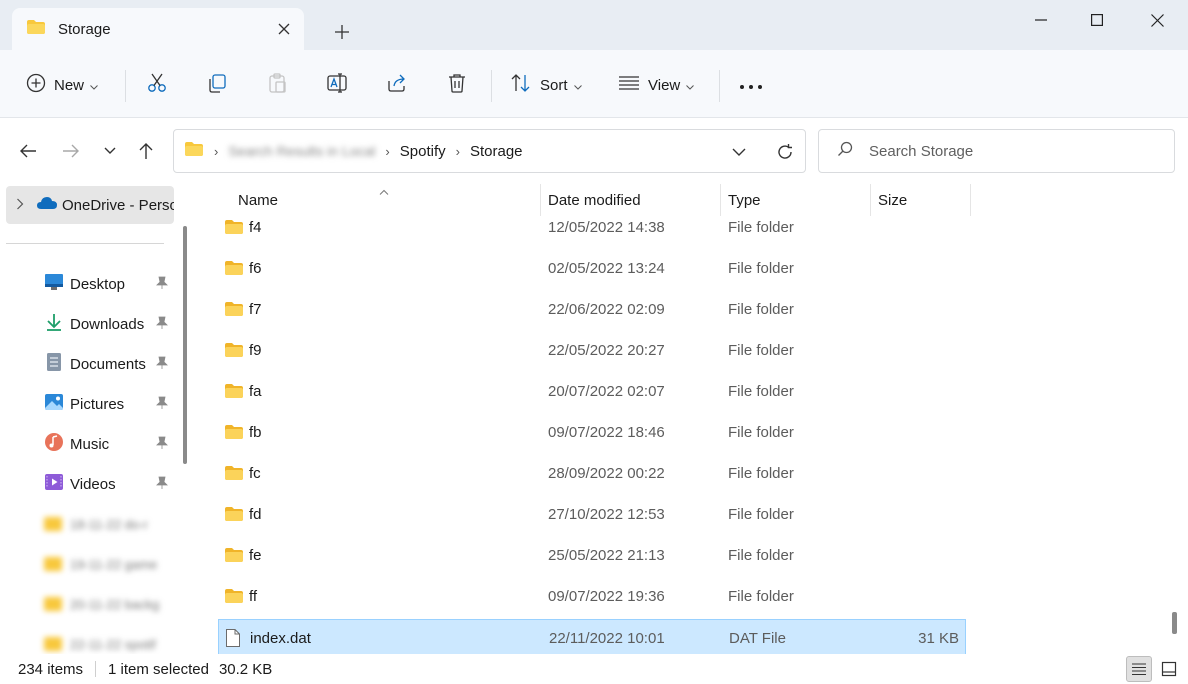  What do you see at coordinates (606, 596) in the screenshot?
I see `file-date-modified: 09/07/2022 19:36` at bounding box center [606, 596].